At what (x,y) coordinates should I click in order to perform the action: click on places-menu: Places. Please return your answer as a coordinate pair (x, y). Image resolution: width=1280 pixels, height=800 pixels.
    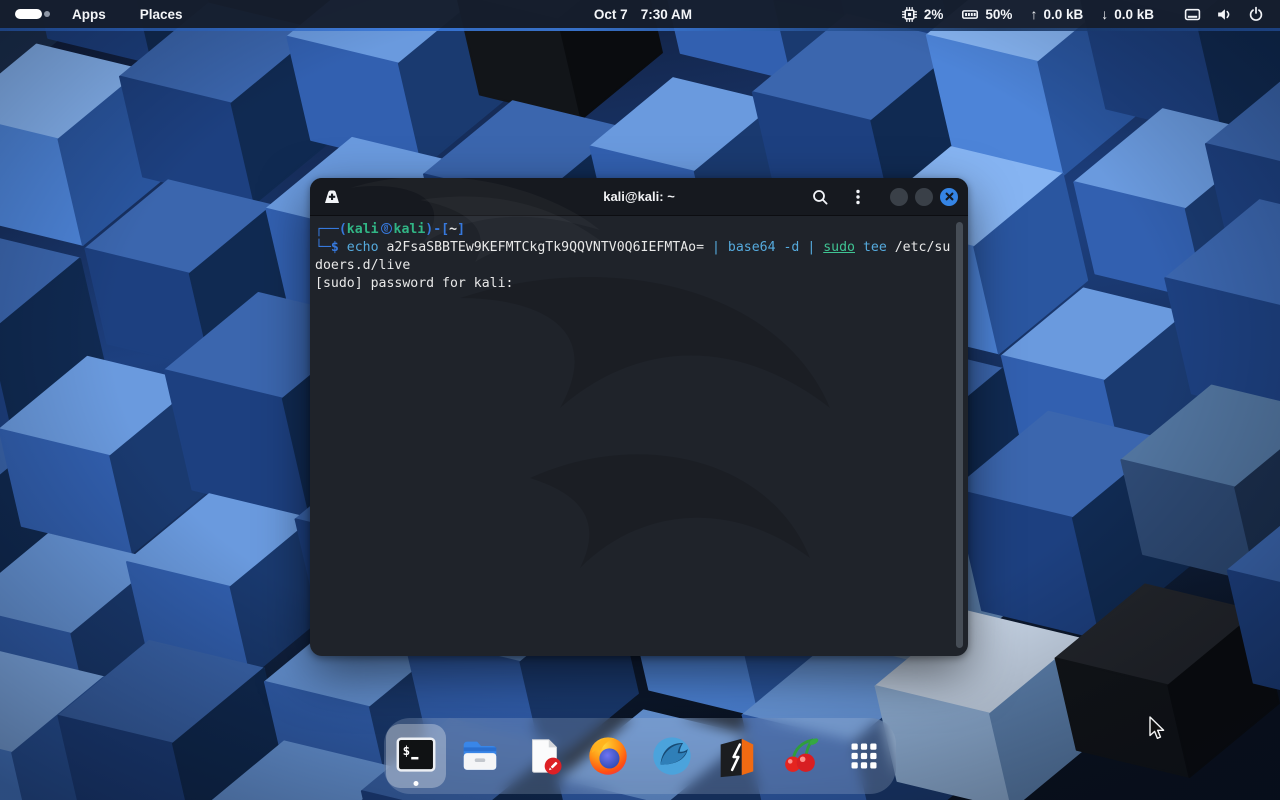
    Looking at the image, I should click on (161, 14).